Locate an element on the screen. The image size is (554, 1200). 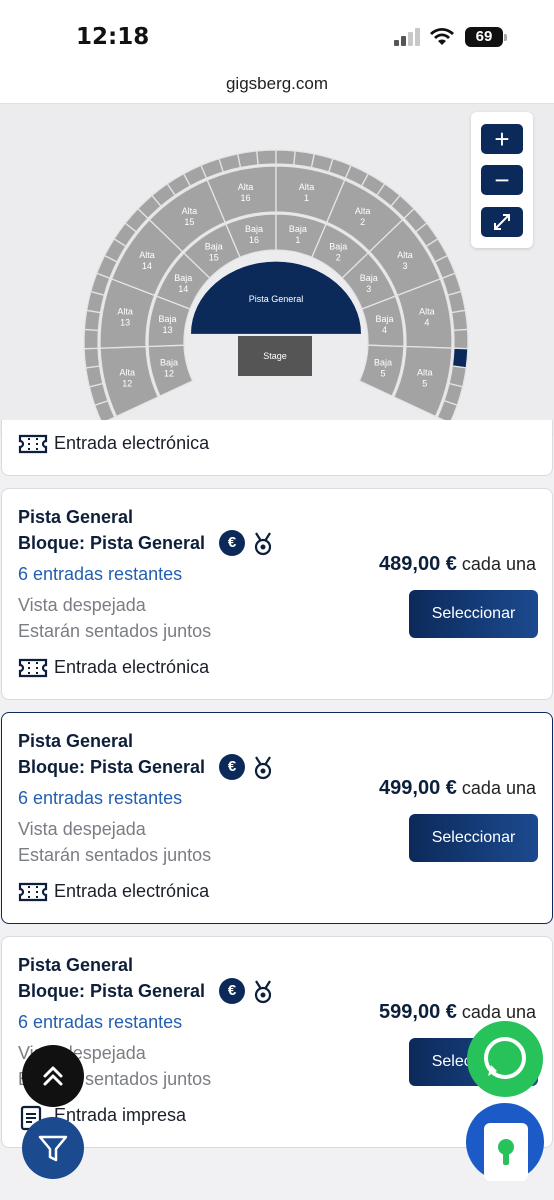
listing-card-partial: Entrada electrónica is located at coordinates (277, 448).